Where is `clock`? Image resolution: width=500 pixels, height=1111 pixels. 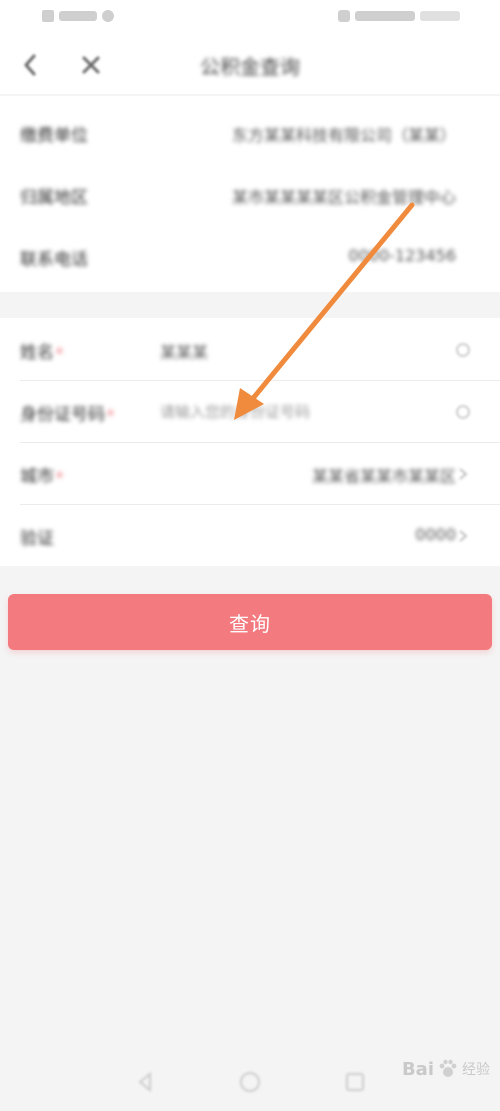
clock is located at coordinates (440, 16).